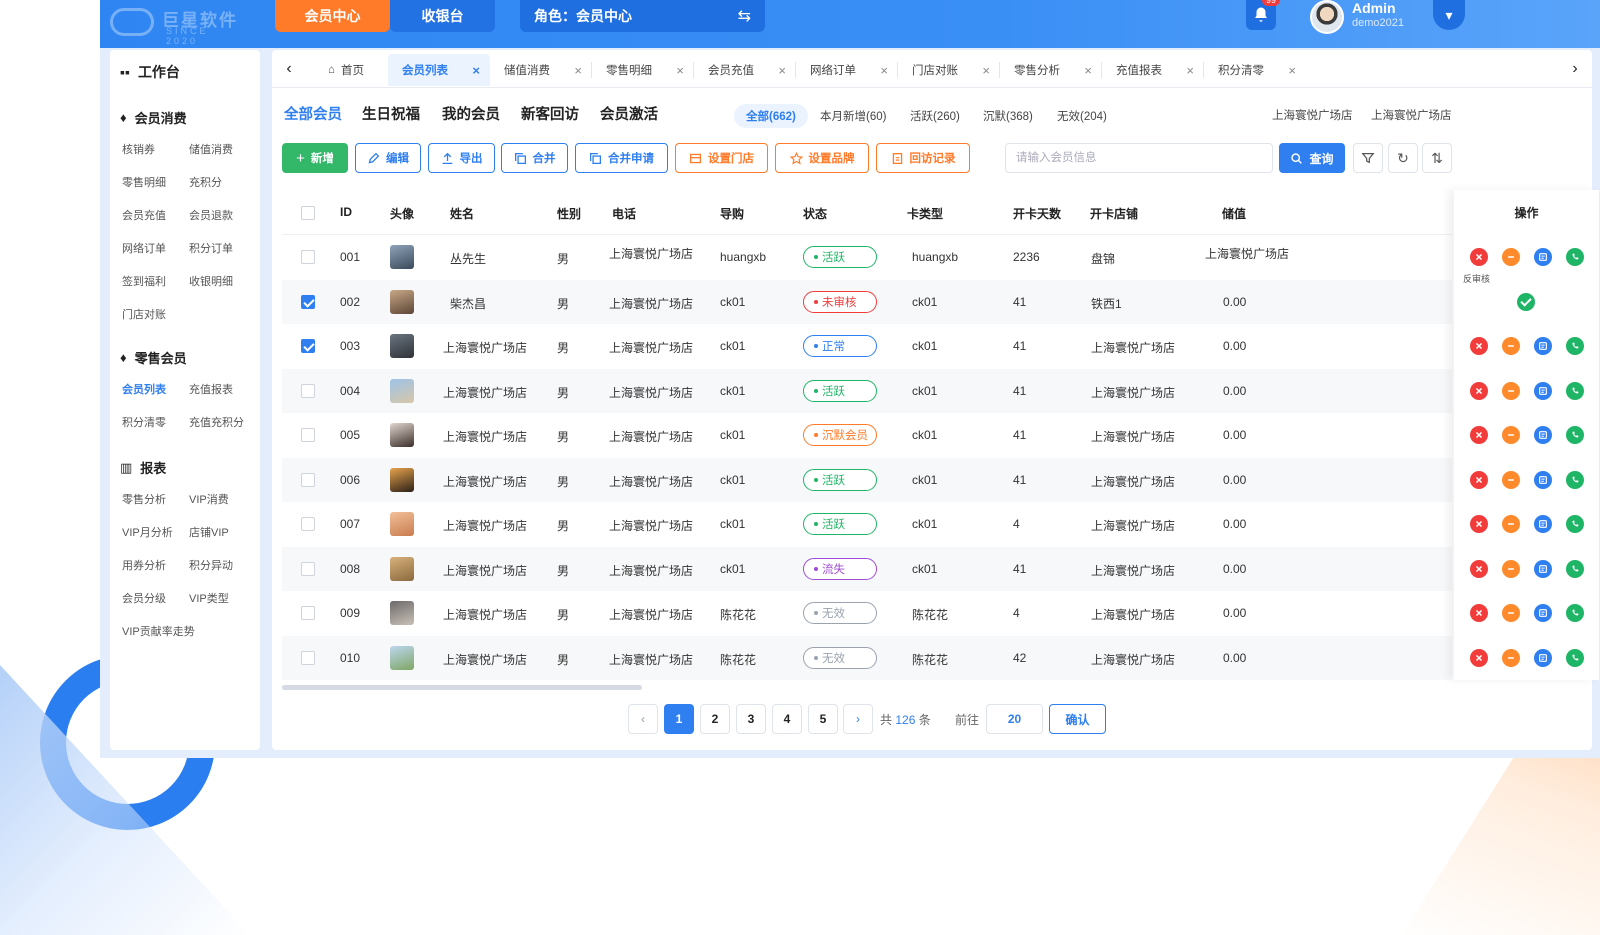 This screenshot has width=1600, height=935. I want to click on sidebar-item: 用券分析, so click(144, 565).